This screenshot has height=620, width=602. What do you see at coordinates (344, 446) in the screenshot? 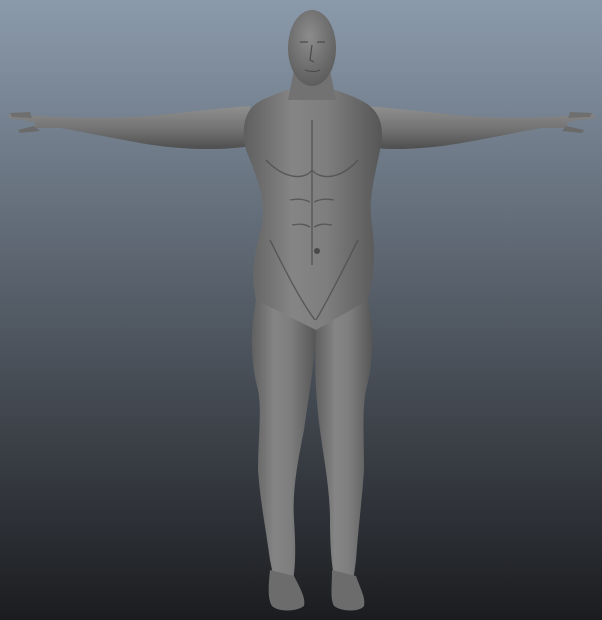
I see `right-leg` at bounding box center [344, 446].